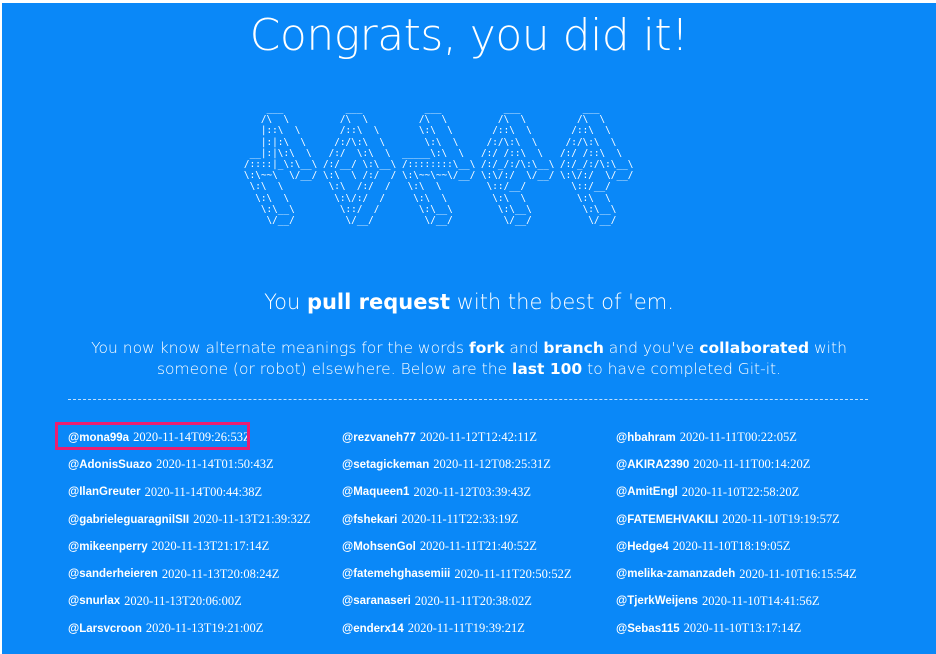 The height and width of the screenshot is (654, 936). Describe the element at coordinates (469, 1) in the screenshot. I see `top-border` at that location.